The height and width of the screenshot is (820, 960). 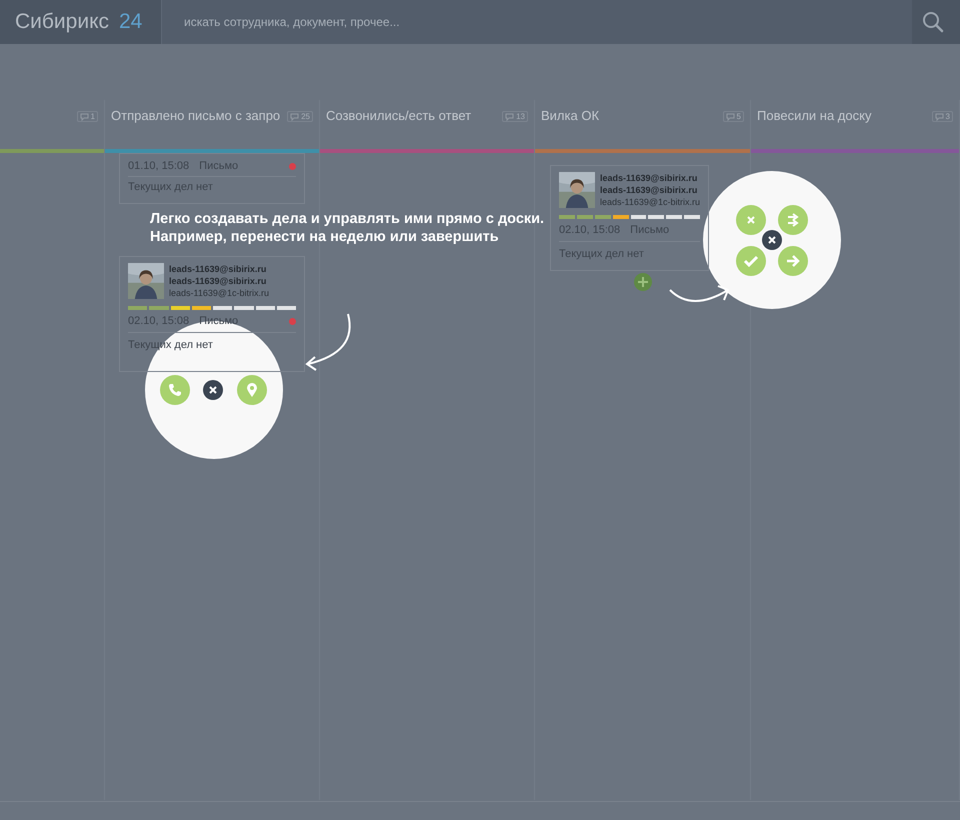 I want to click on arrow-right-icon, so click(x=793, y=261).